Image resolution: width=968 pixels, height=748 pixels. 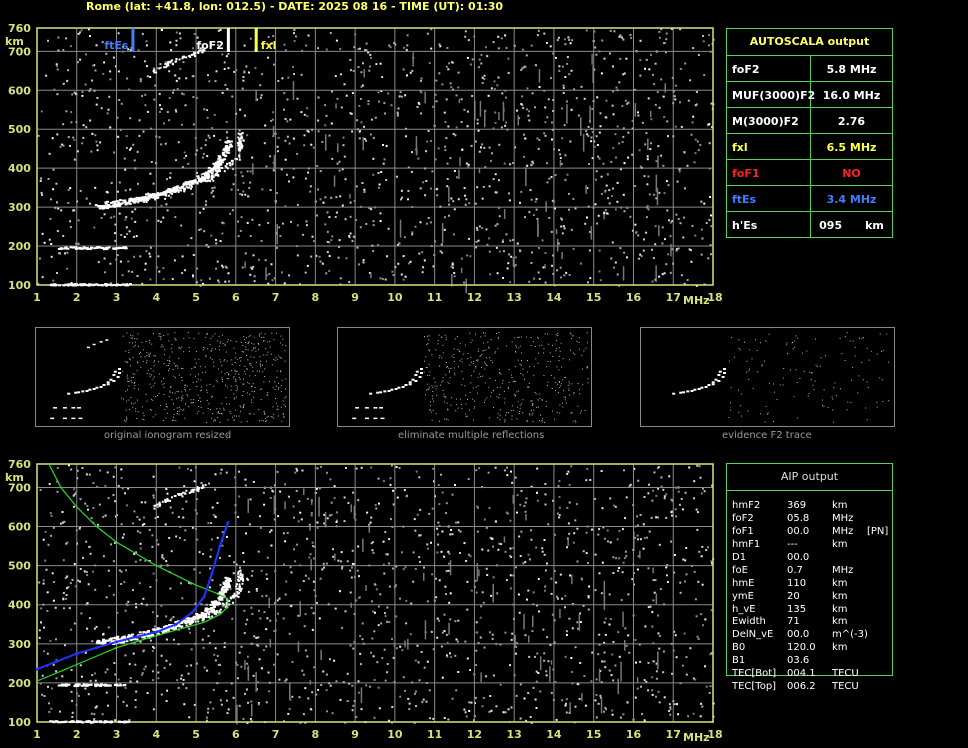 I want to click on aip-value: 006.2, so click(x=801, y=687).